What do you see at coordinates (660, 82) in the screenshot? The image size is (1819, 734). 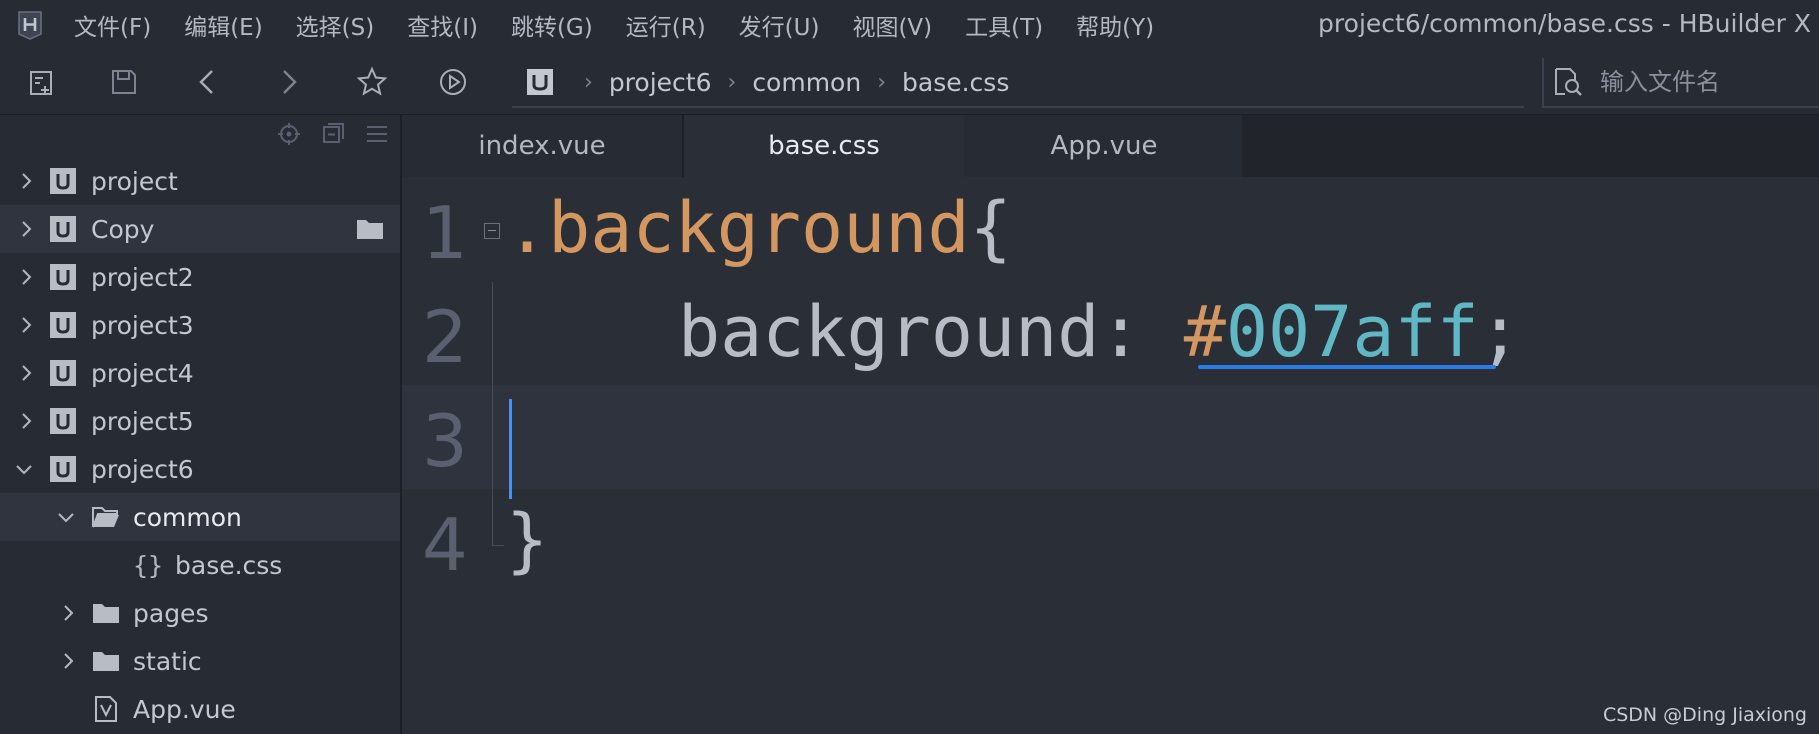 I see `breadcrumb-project: project6` at bounding box center [660, 82].